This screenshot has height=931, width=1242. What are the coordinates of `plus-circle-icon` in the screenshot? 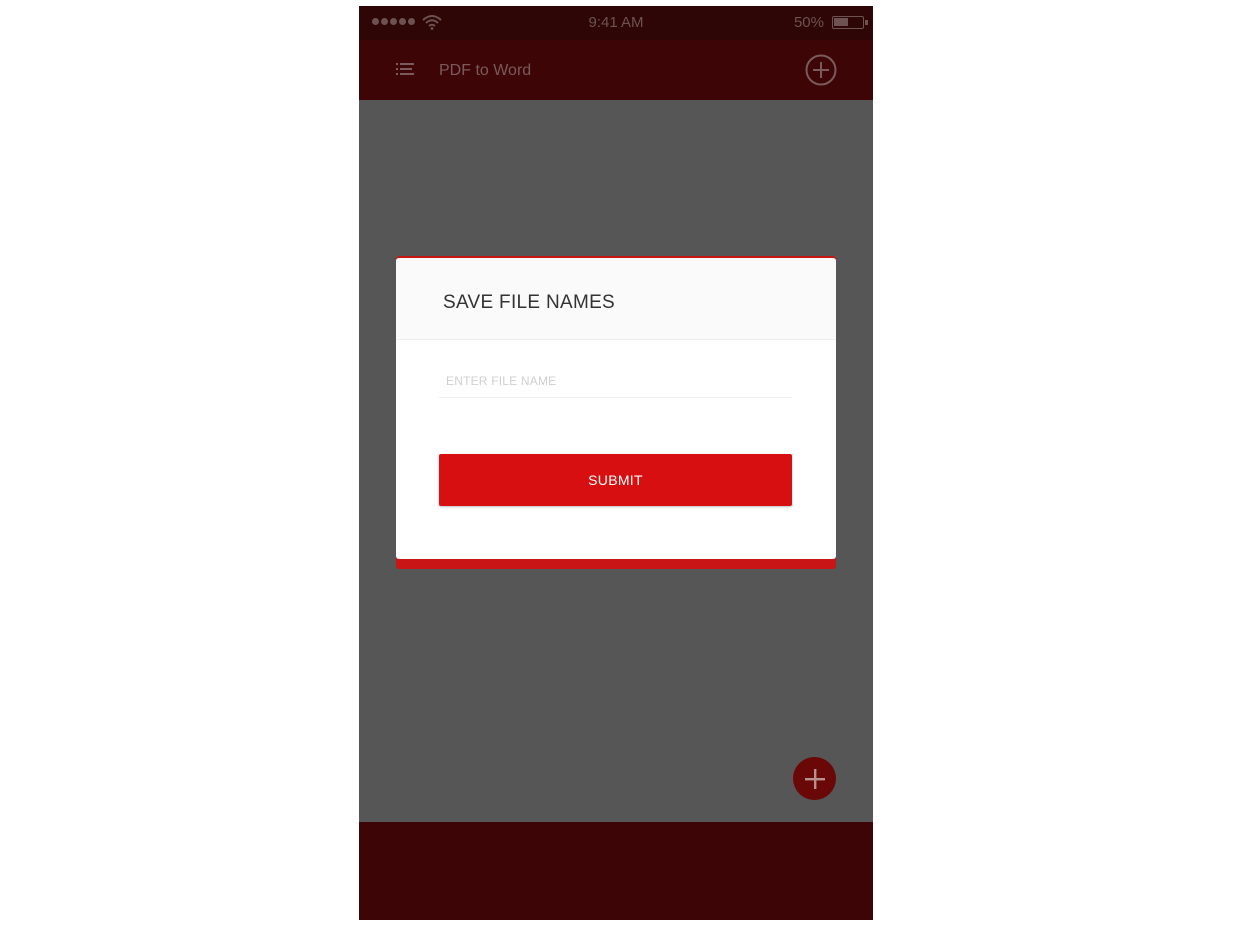 It's located at (821, 70).